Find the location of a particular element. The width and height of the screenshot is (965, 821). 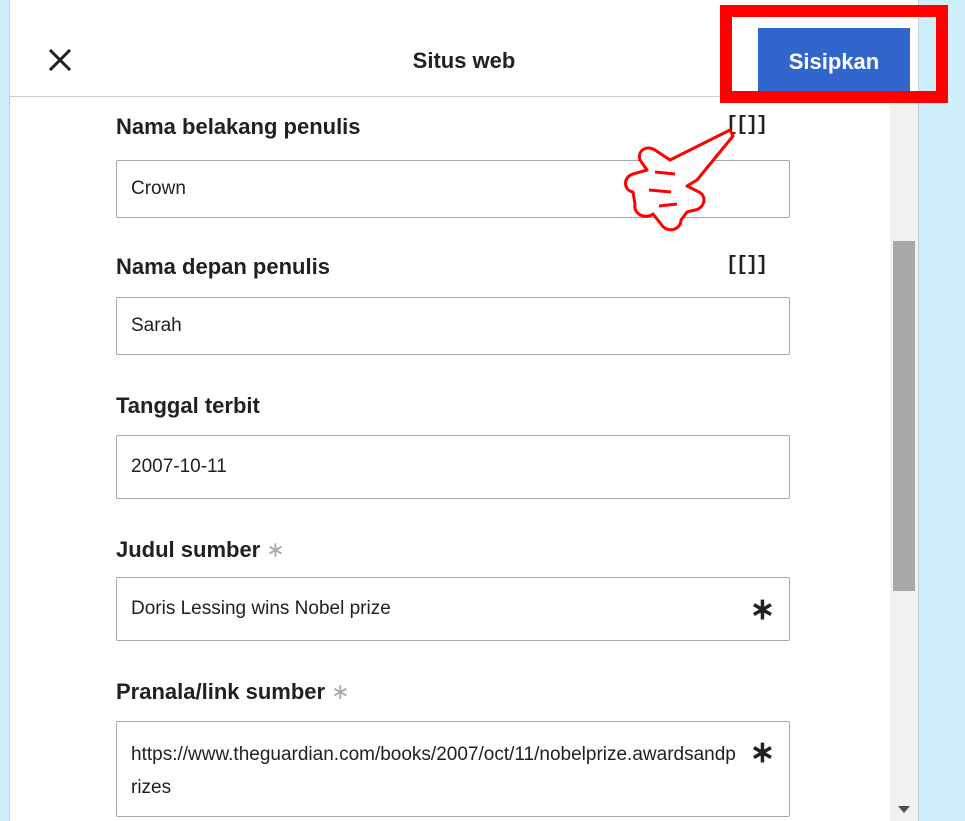

insert-button: Sisipkan is located at coordinates (834, 61).